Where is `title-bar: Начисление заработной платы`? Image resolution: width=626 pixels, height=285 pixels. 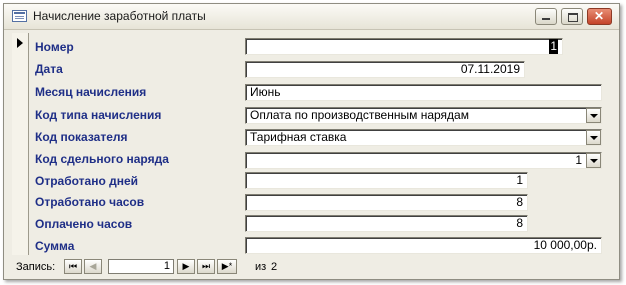
title-bar: Начисление заработной платы is located at coordinates (311, 17).